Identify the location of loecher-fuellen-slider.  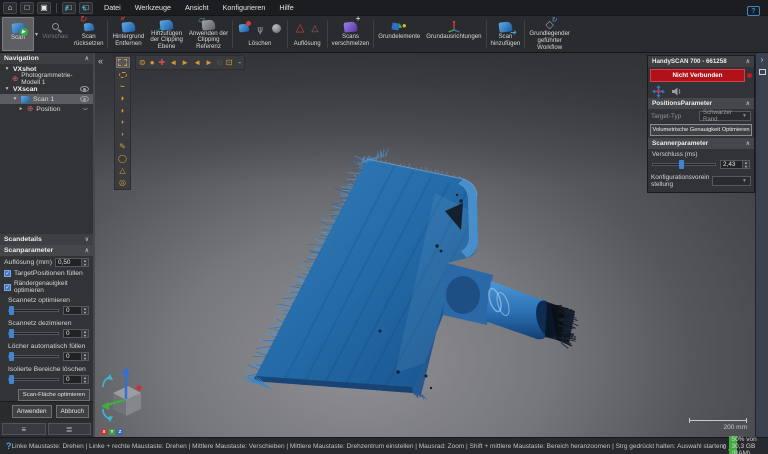
(33, 356).